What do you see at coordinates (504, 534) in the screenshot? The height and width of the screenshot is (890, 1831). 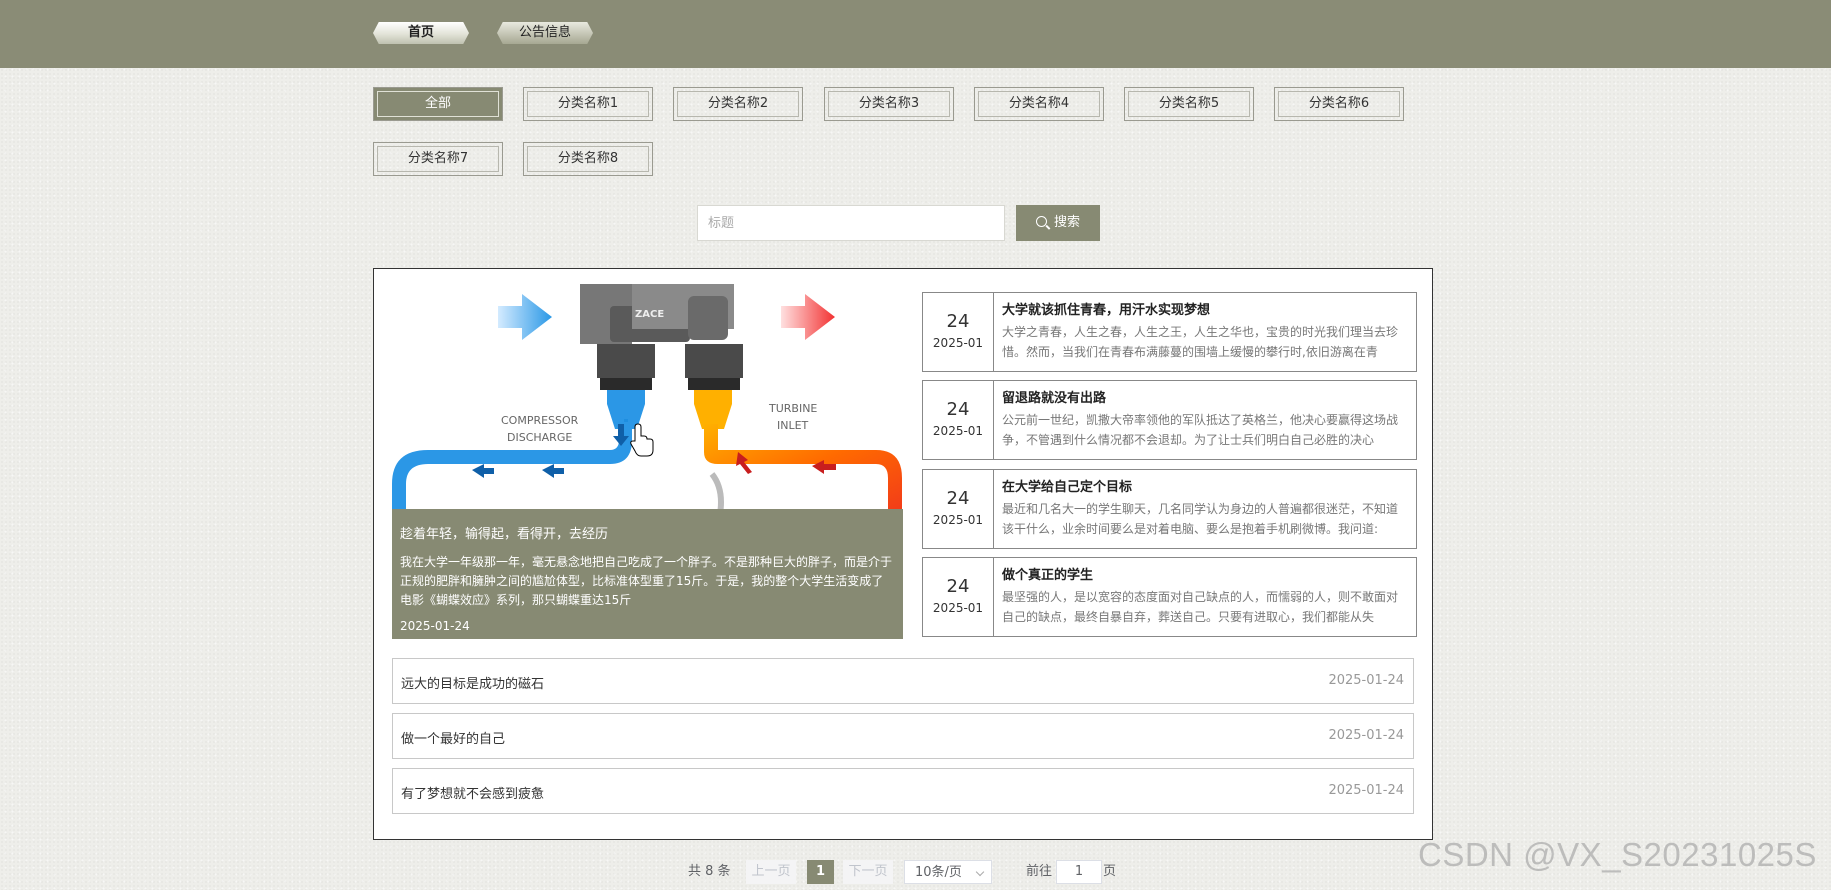 I see `featured-title: 趁着年轻，输得起，看得开，去经历` at bounding box center [504, 534].